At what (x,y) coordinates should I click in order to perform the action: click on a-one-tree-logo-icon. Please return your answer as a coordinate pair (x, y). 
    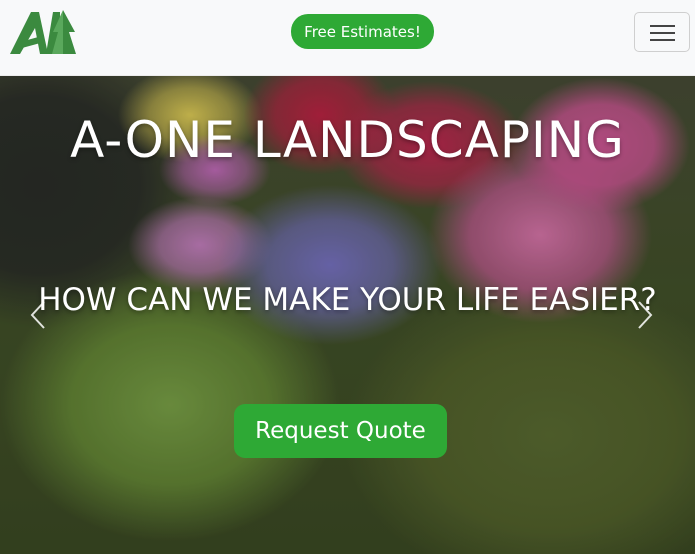
    Looking at the image, I should click on (43, 32).